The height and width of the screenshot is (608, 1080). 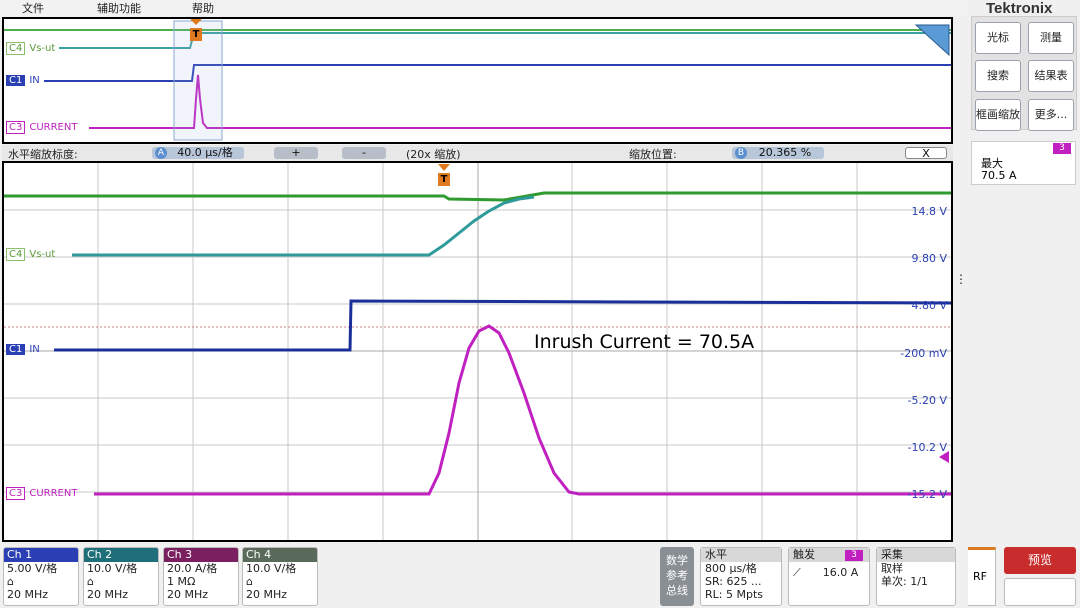 What do you see at coordinates (1051, 76) in the screenshot?
I see `results-table-button: 结果表` at bounding box center [1051, 76].